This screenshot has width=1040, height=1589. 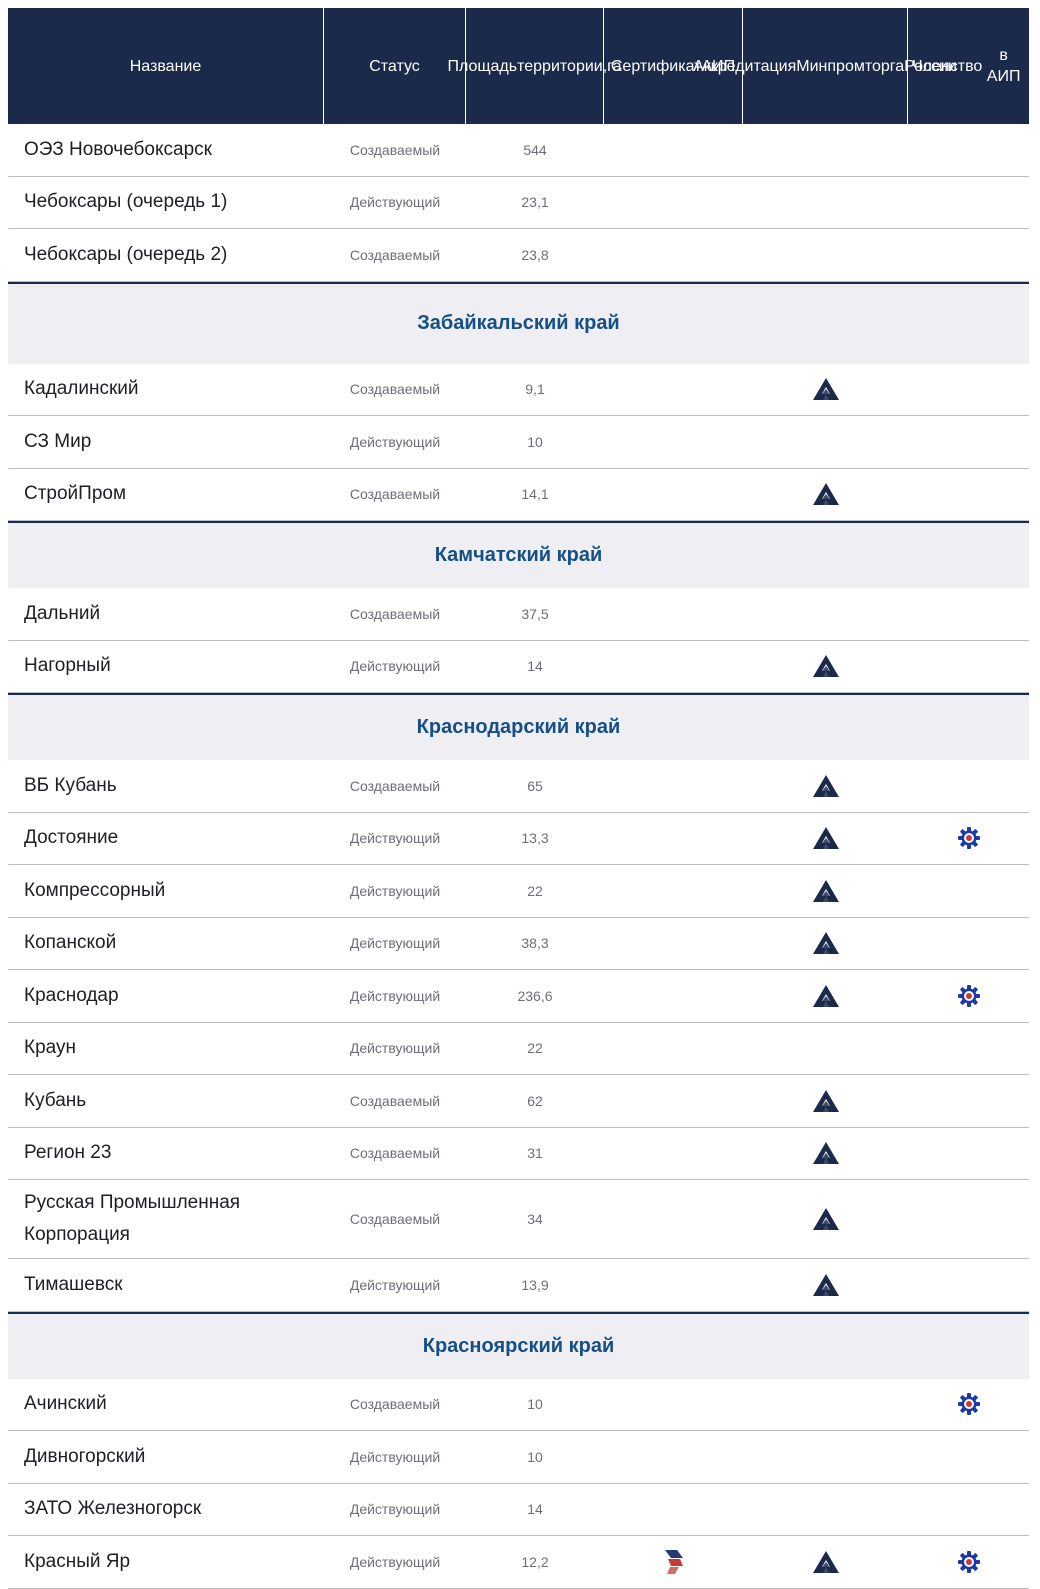 What do you see at coordinates (77, 1561) in the screenshot?
I see `park-name: Красный Яр` at bounding box center [77, 1561].